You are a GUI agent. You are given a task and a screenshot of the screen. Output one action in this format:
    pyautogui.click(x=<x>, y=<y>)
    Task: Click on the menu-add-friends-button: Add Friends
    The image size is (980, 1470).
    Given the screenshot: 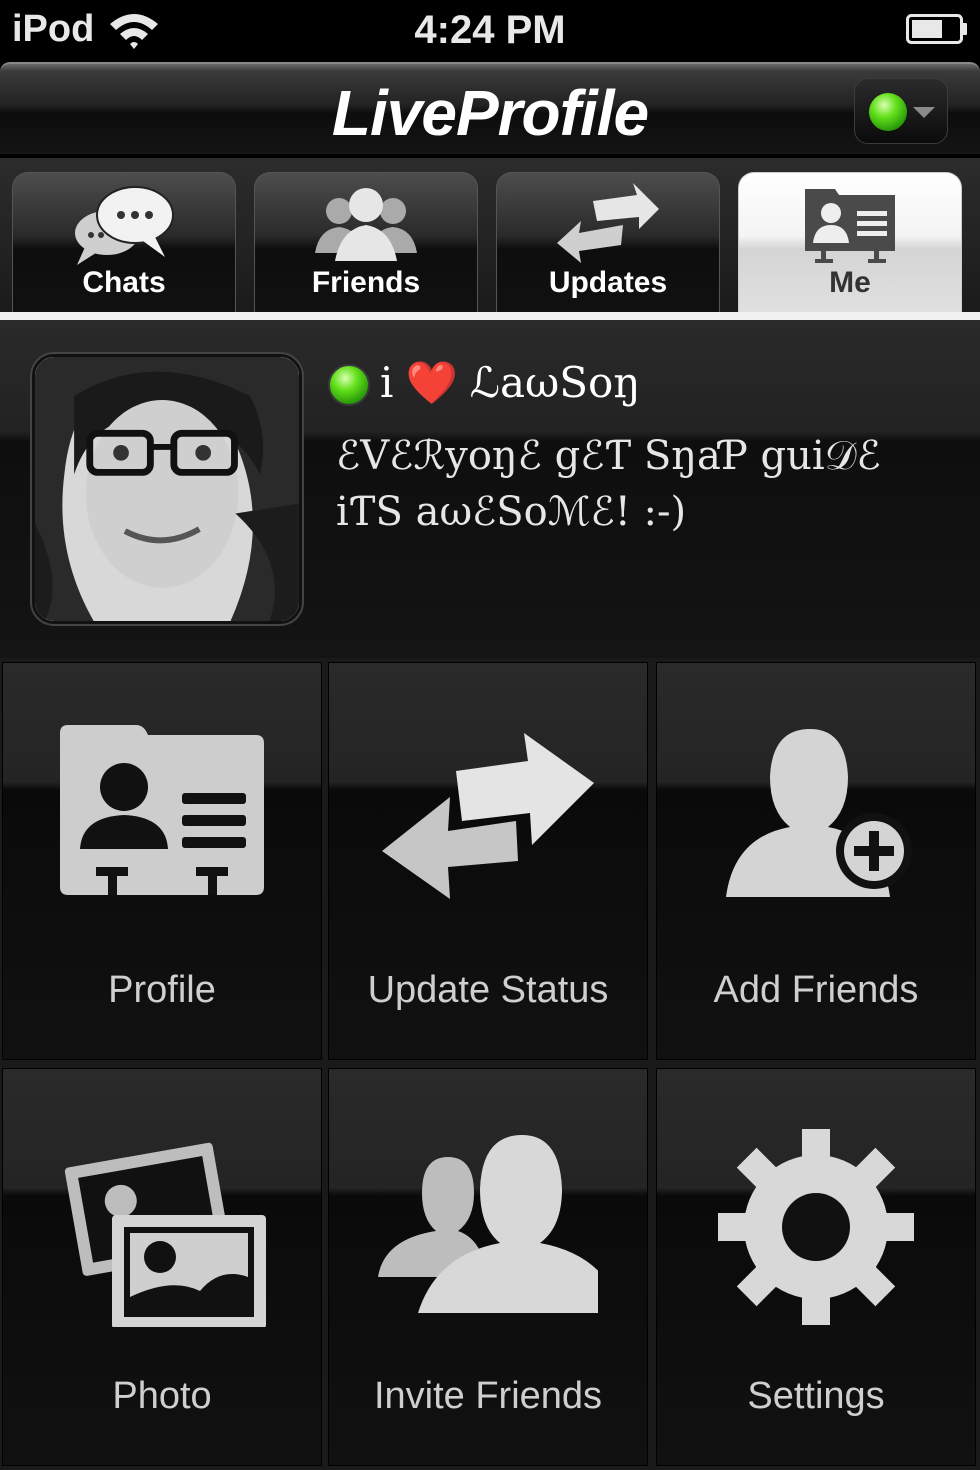 What is the action you would take?
    pyautogui.click(x=816, y=861)
    